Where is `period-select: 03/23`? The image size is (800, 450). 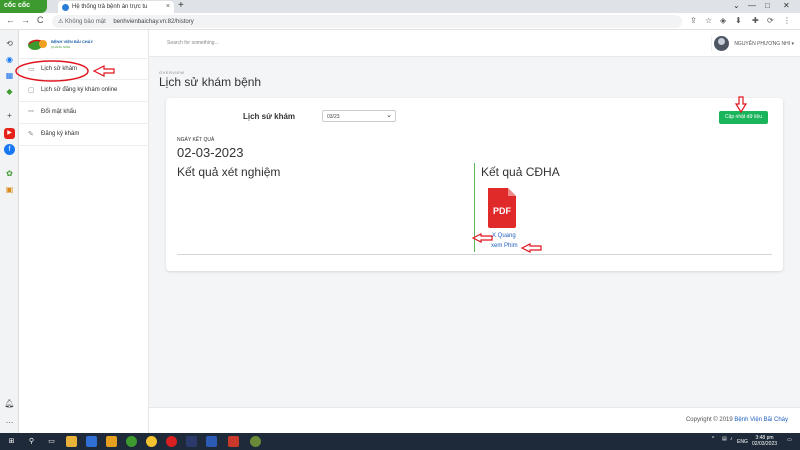 period-select: 03/23 is located at coordinates (359, 116).